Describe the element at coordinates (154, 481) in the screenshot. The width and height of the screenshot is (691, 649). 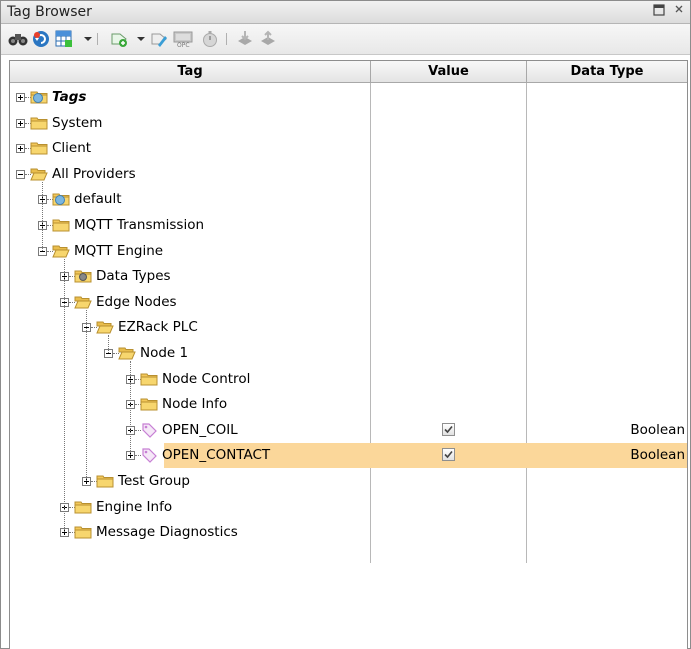
I see `tag-label: Test Group` at that location.